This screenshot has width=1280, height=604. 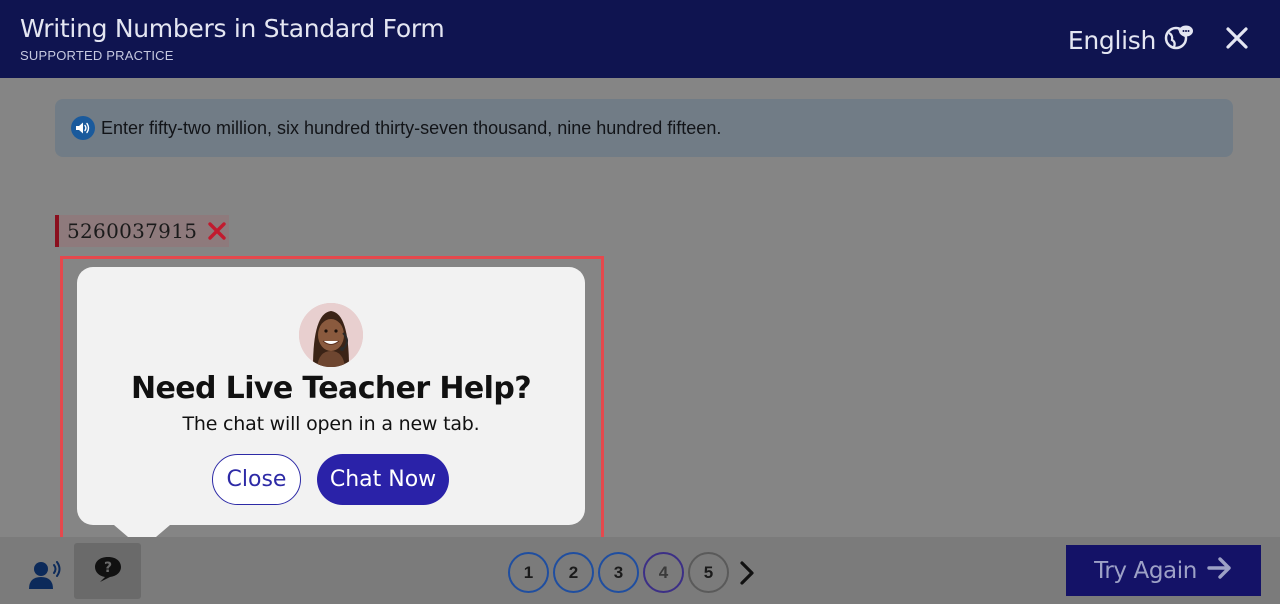 I want to click on answer-value: 5260037915, so click(x=132, y=231).